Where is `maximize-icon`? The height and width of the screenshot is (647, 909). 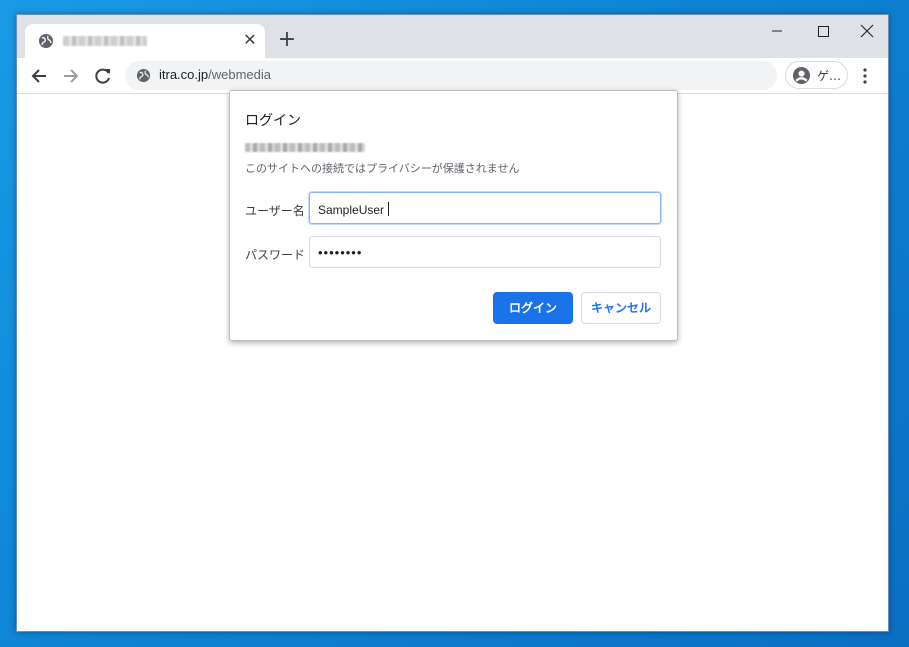
maximize-icon is located at coordinates (823, 31).